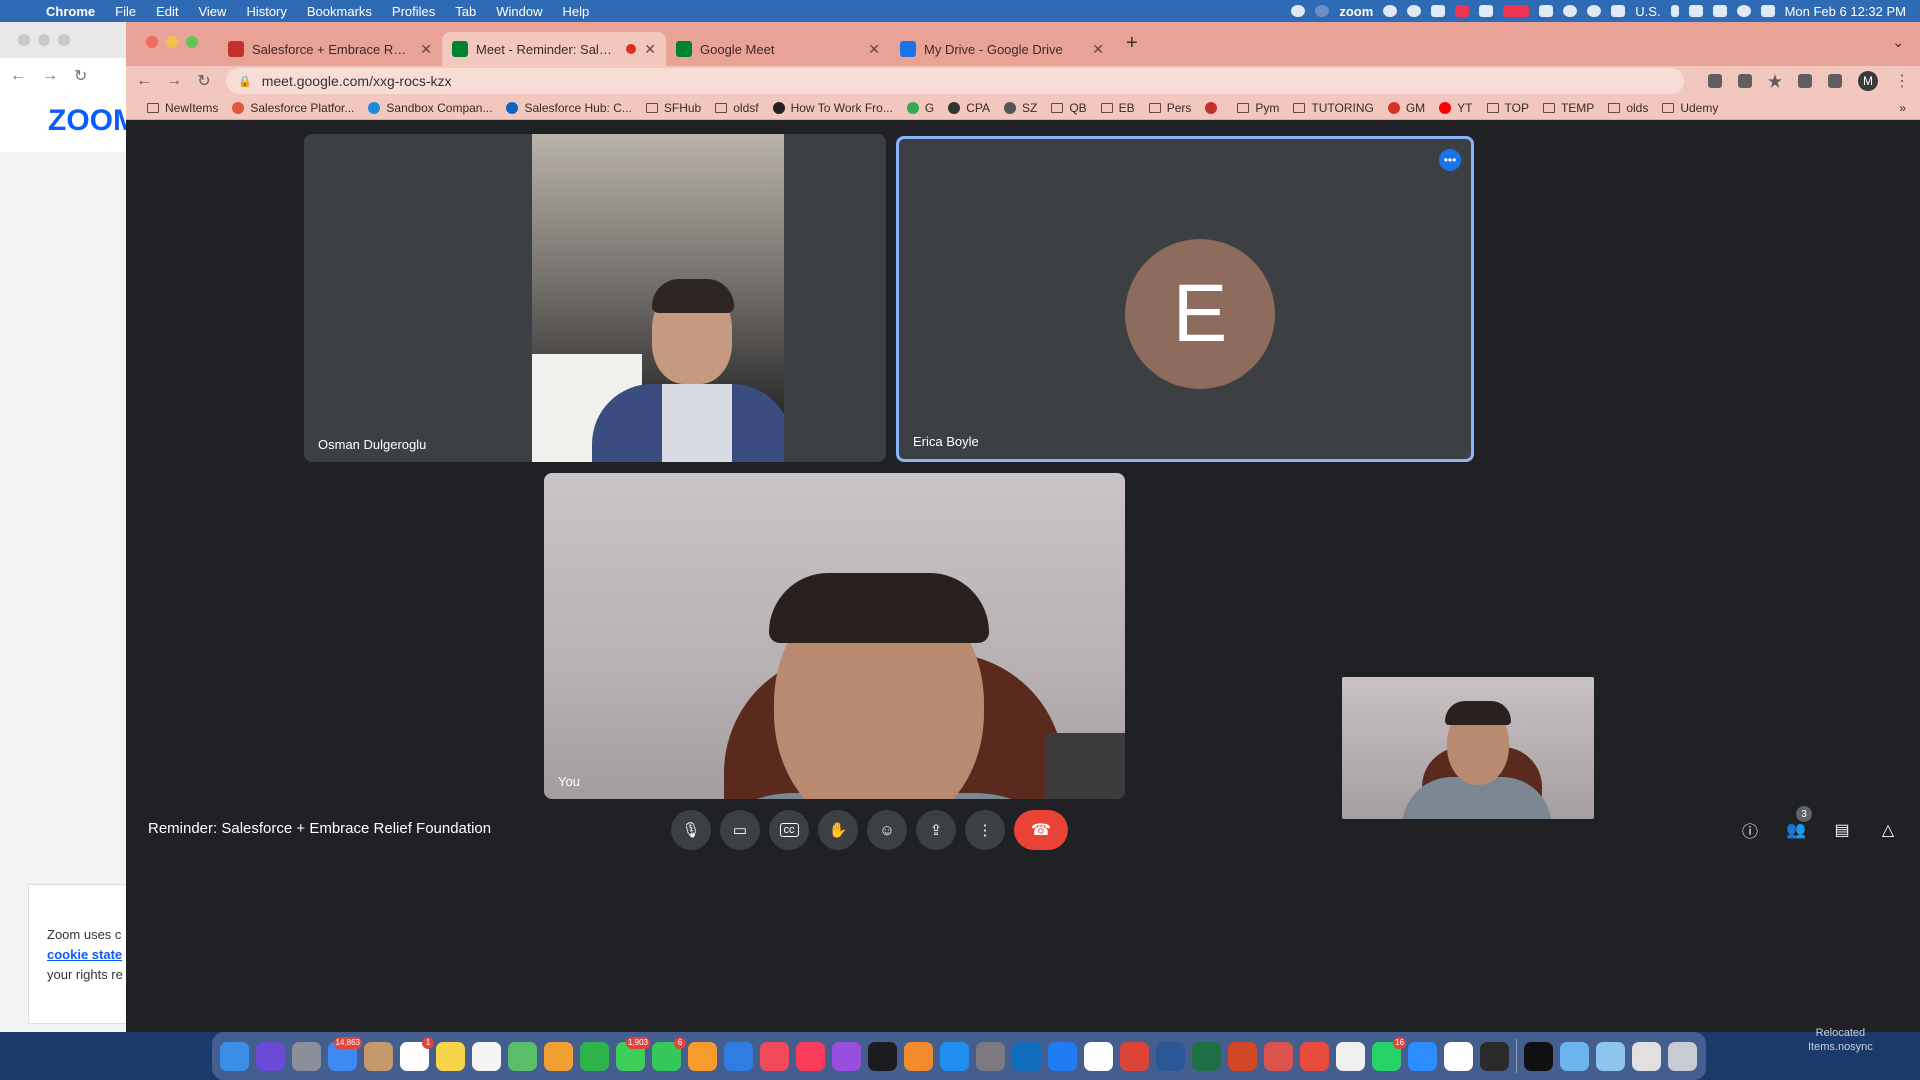 This screenshot has height=1080, width=1920. I want to click on whatsapp-dock-icon: 16, so click(1389, 1053).